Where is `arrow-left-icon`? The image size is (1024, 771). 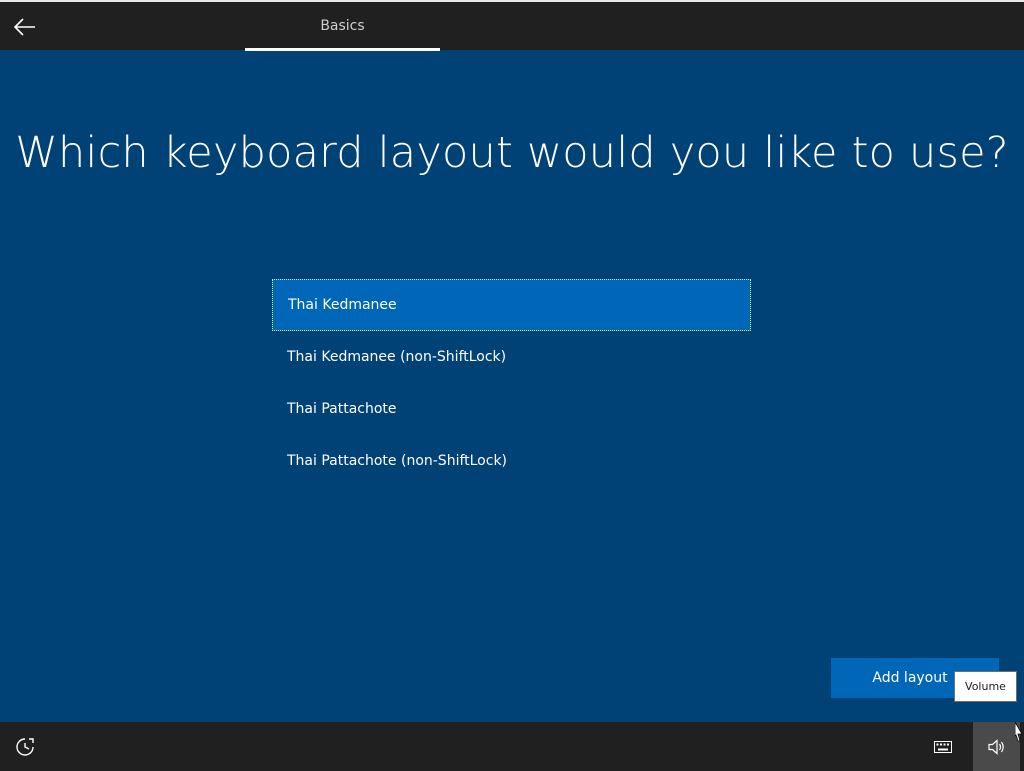 arrow-left-icon is located at coordinates (24, 27).